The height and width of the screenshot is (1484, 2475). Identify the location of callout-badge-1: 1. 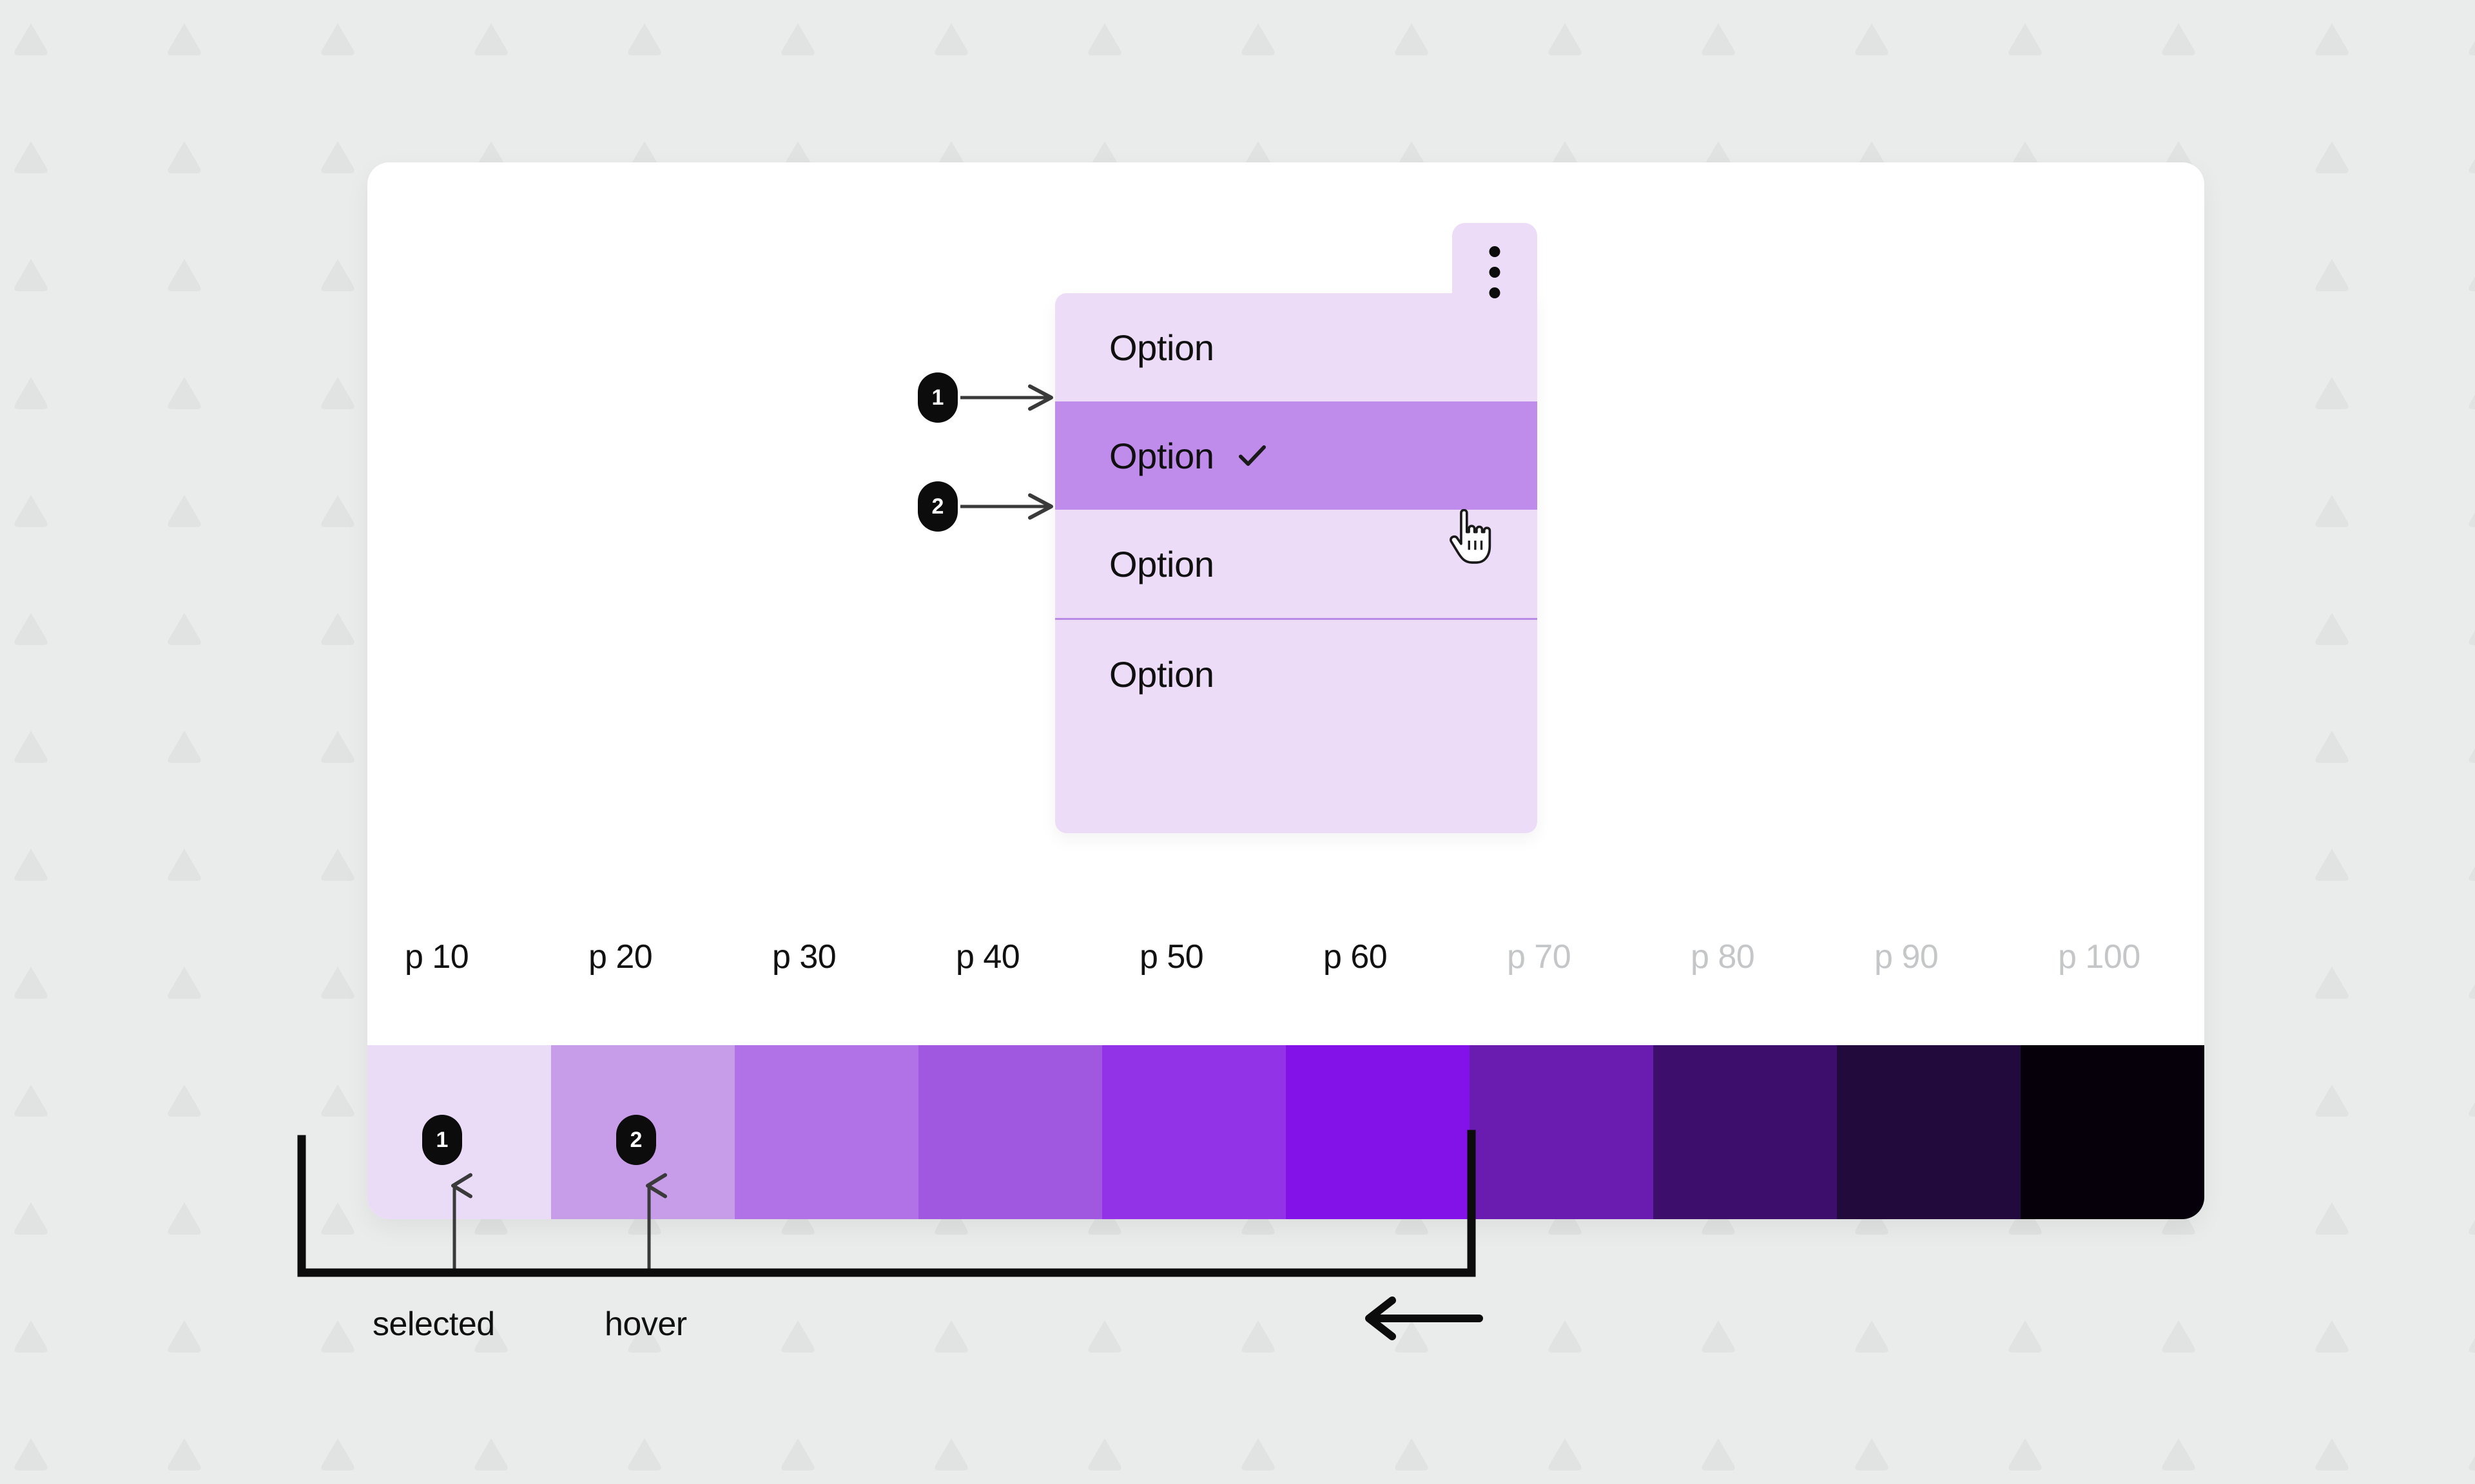
(938, 397).